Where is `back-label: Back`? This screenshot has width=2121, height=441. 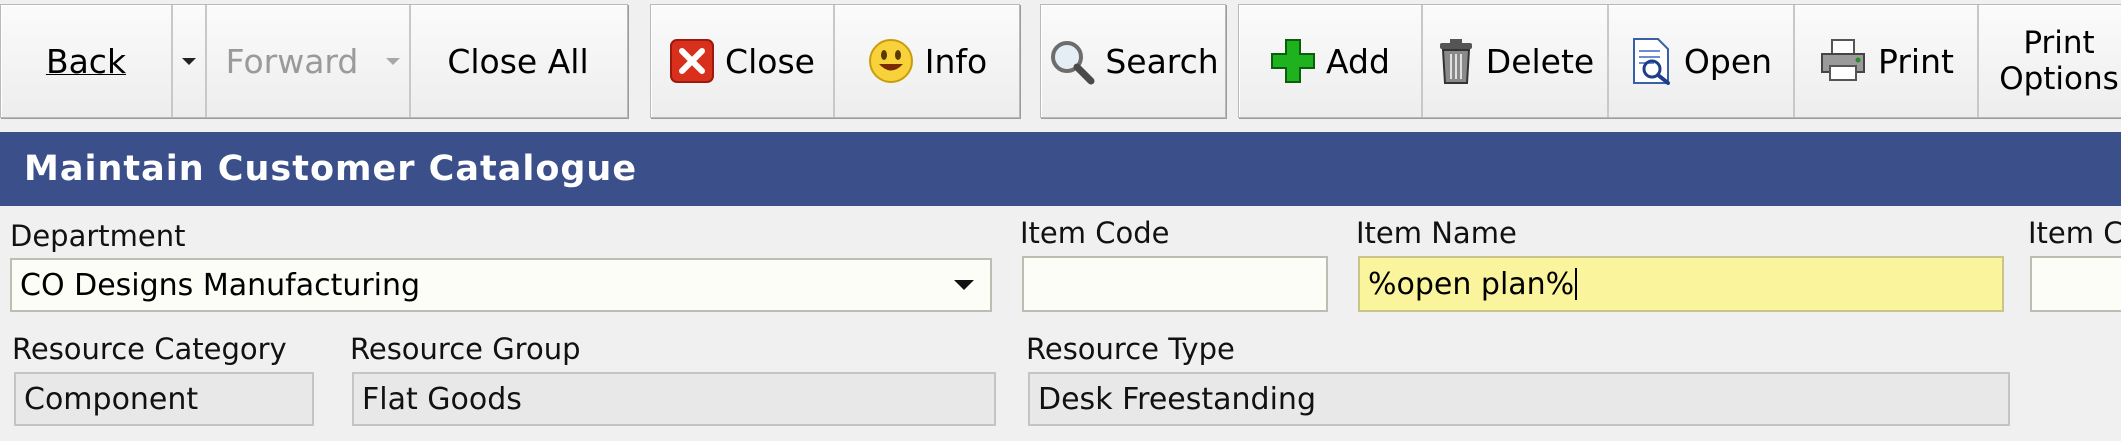 back-label: Back is located at coordinates (86, 61).